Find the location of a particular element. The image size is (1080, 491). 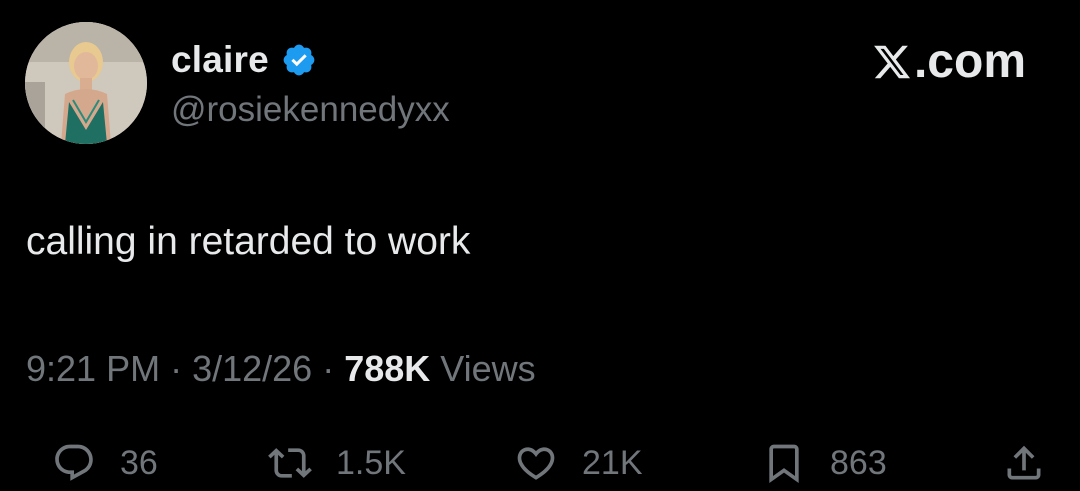

reply-button: 36 is located at coordinates (105, 463).